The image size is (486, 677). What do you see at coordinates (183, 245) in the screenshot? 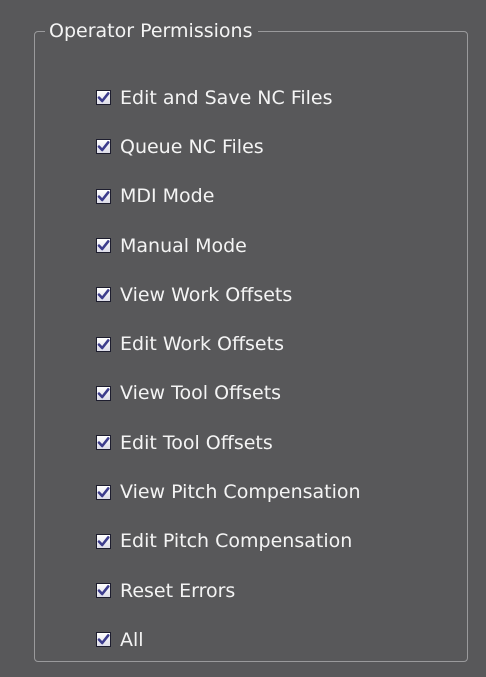
I see `permission-label: Manual Mode` at bounding box center [183, 245].